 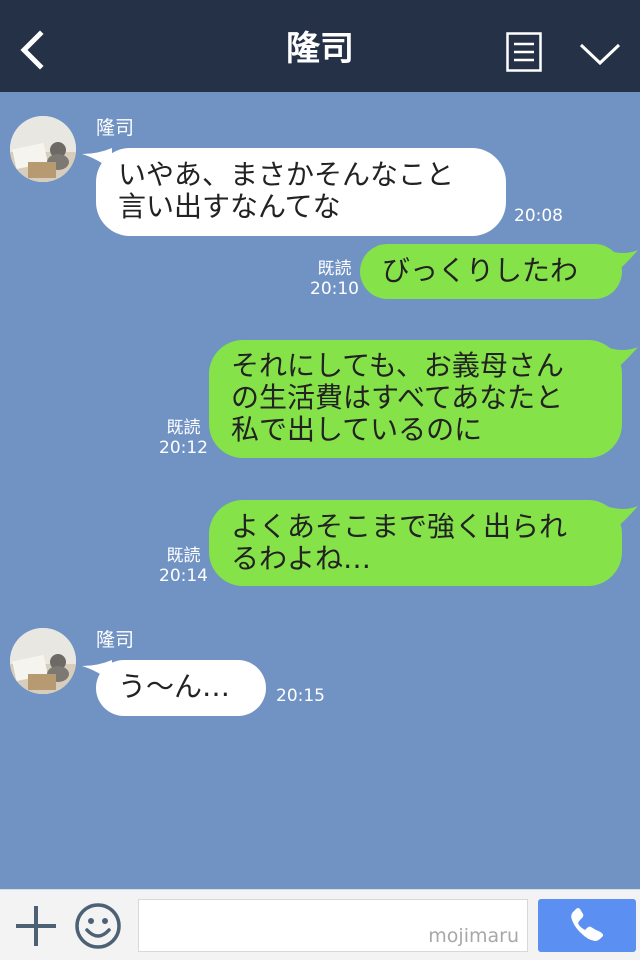 I want to click on read-receipt: 既読 20:12, so click(x=183, y=438).